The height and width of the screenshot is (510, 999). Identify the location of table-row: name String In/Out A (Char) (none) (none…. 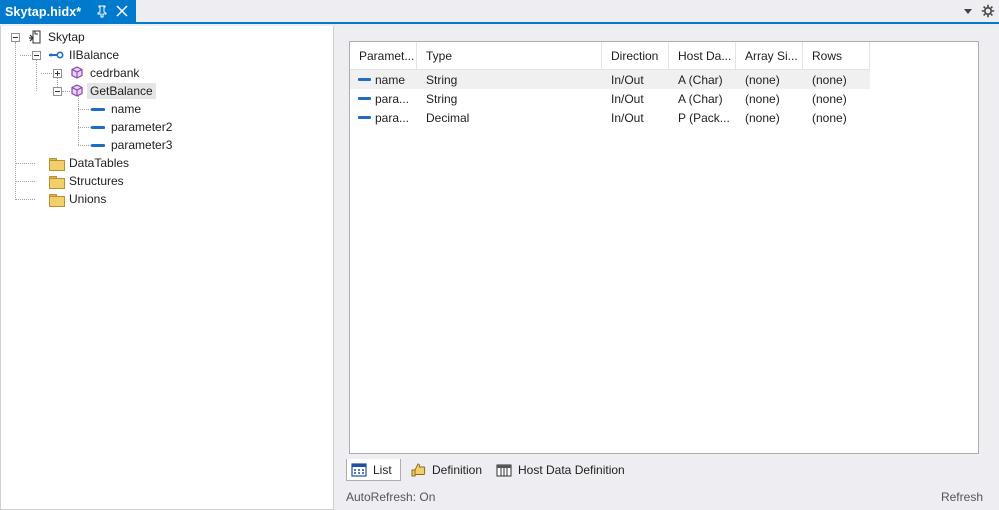
(610, 79).